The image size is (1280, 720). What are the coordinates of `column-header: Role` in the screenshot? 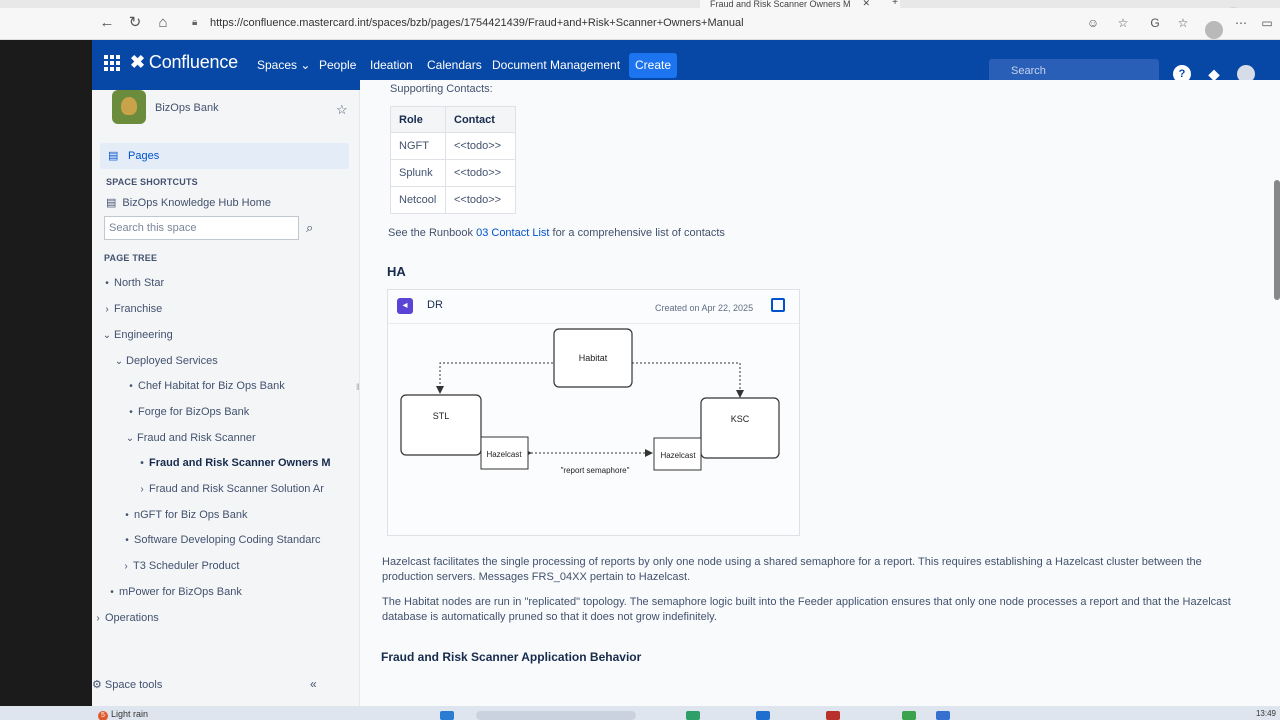 It's located at (418, 119).